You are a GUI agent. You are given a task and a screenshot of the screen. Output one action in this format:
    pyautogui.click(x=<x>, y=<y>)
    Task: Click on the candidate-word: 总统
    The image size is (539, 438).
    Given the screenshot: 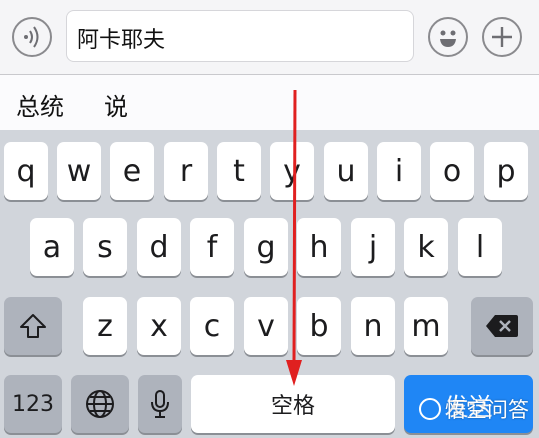 What is the action you would take?
    pyautogui.click(x=40, y=104)
    